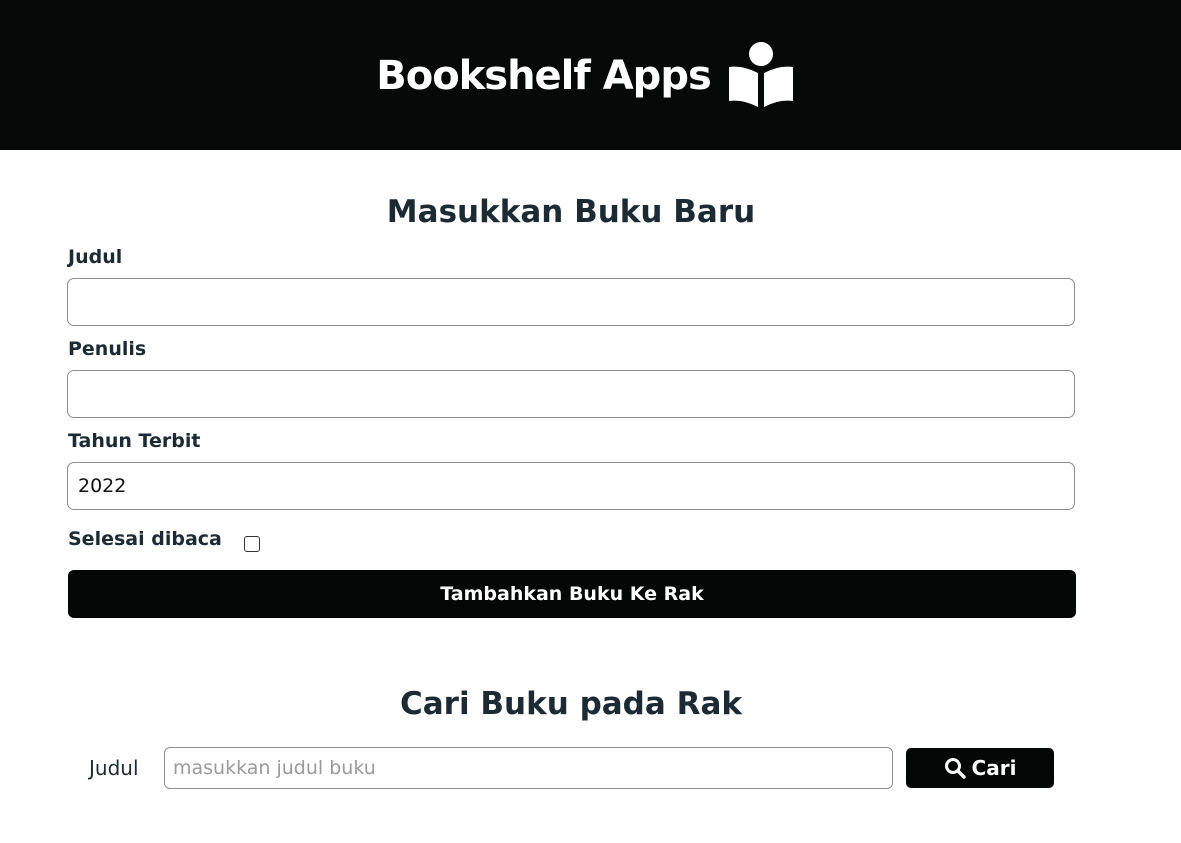 The image size is (1181, 843). I want to click on author-label: Penulis, so click(107, 349).